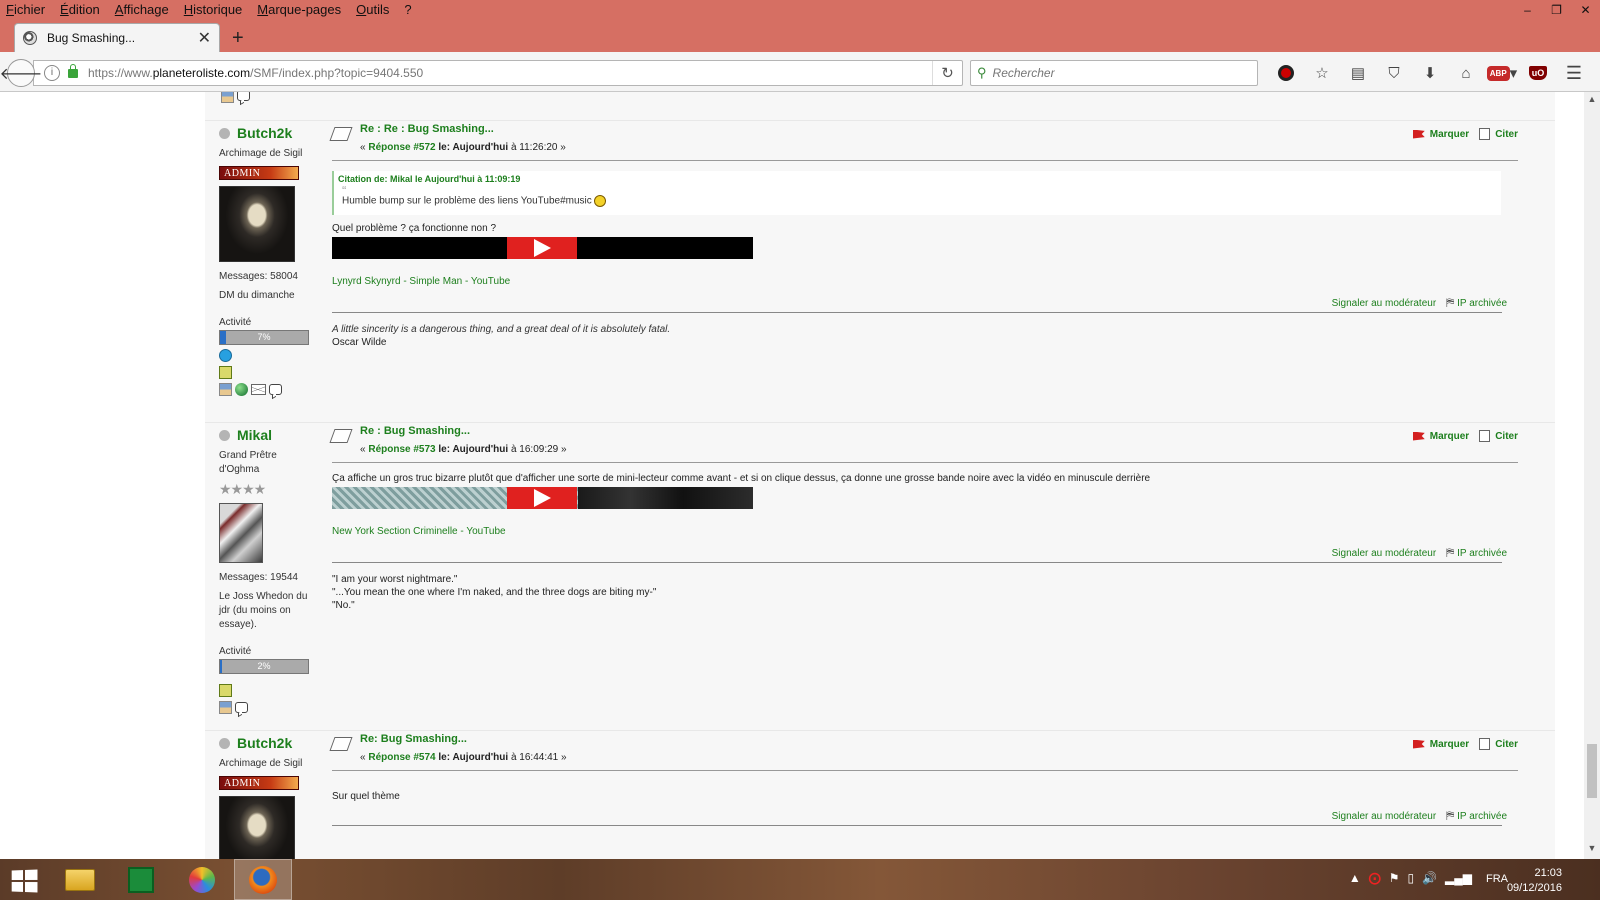 The height and width of the screenshot is (900, 1600). What do you see at coordinates (1527, 10) in the screenshot?
I see `minimize-button: –` at bounding box center [1527, 10].